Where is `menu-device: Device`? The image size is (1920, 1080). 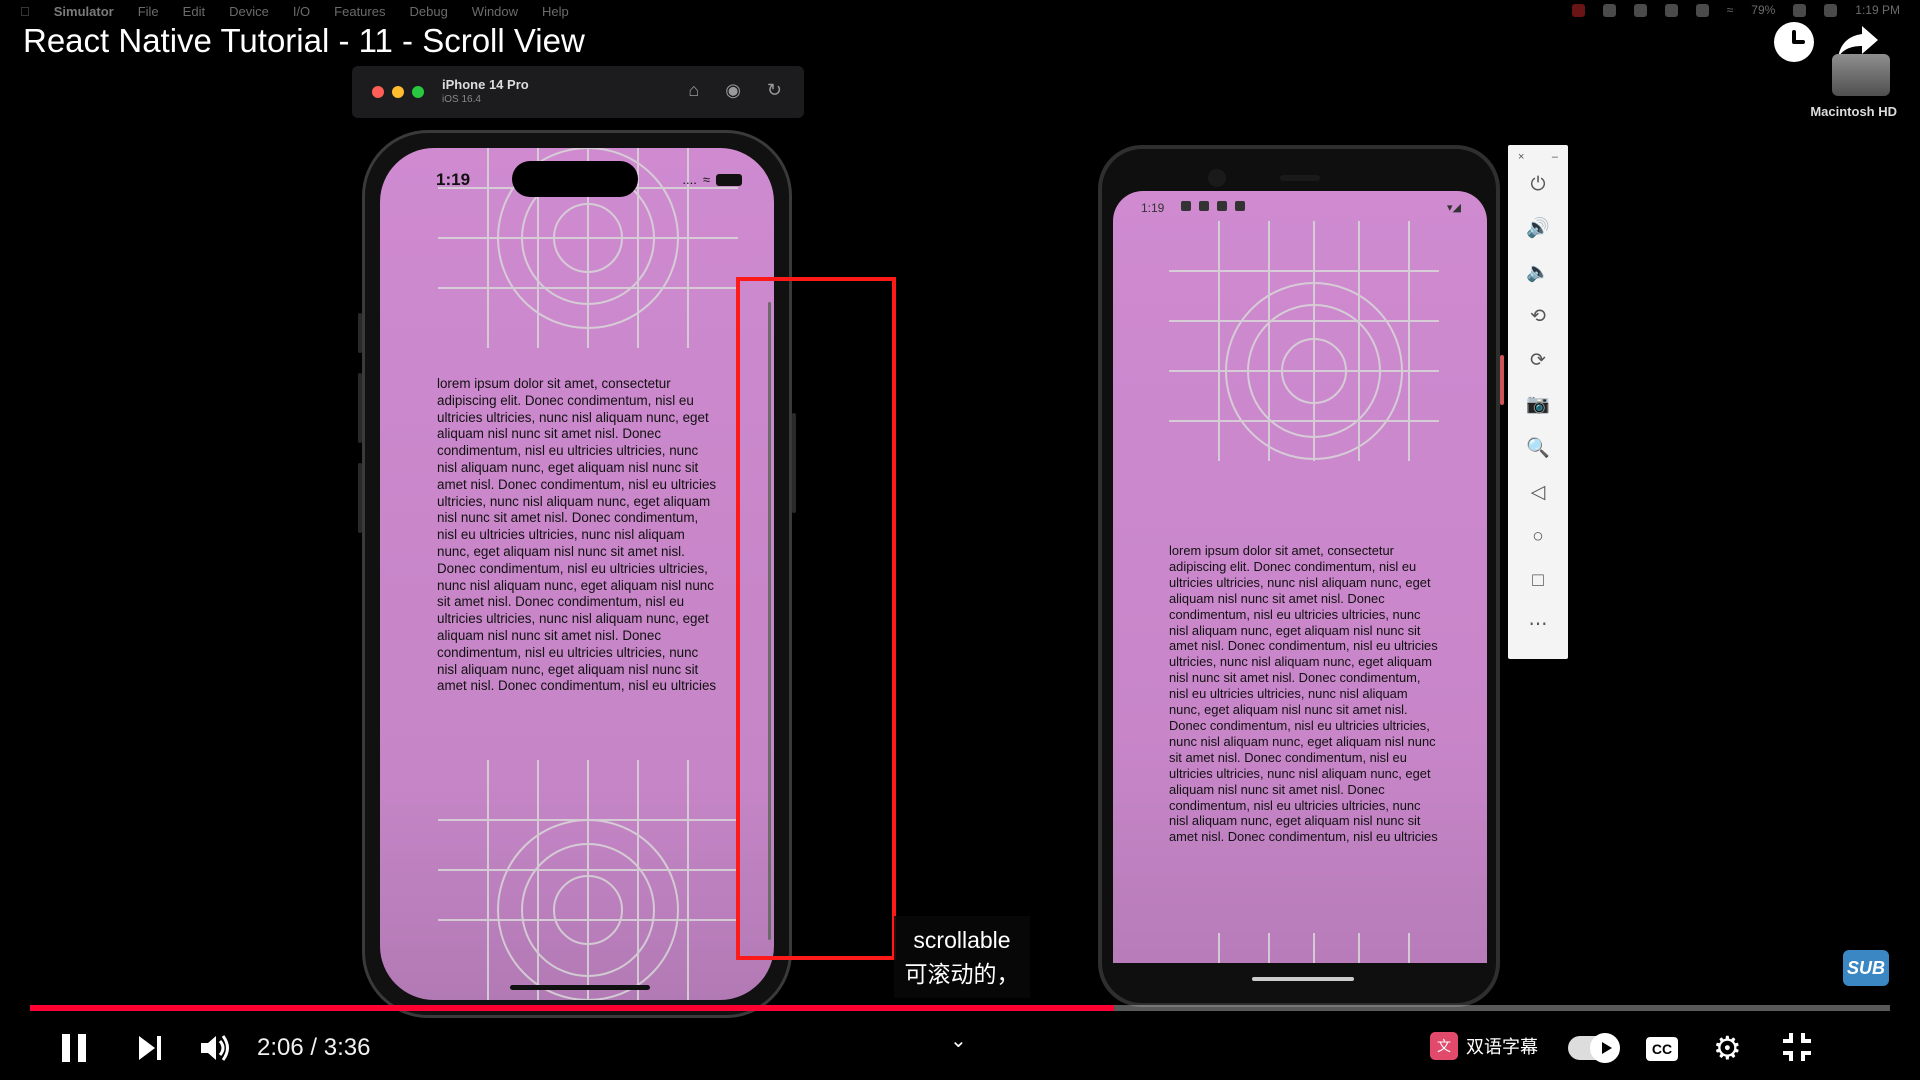
menu-device: Device is located at coordinates (249, 11).